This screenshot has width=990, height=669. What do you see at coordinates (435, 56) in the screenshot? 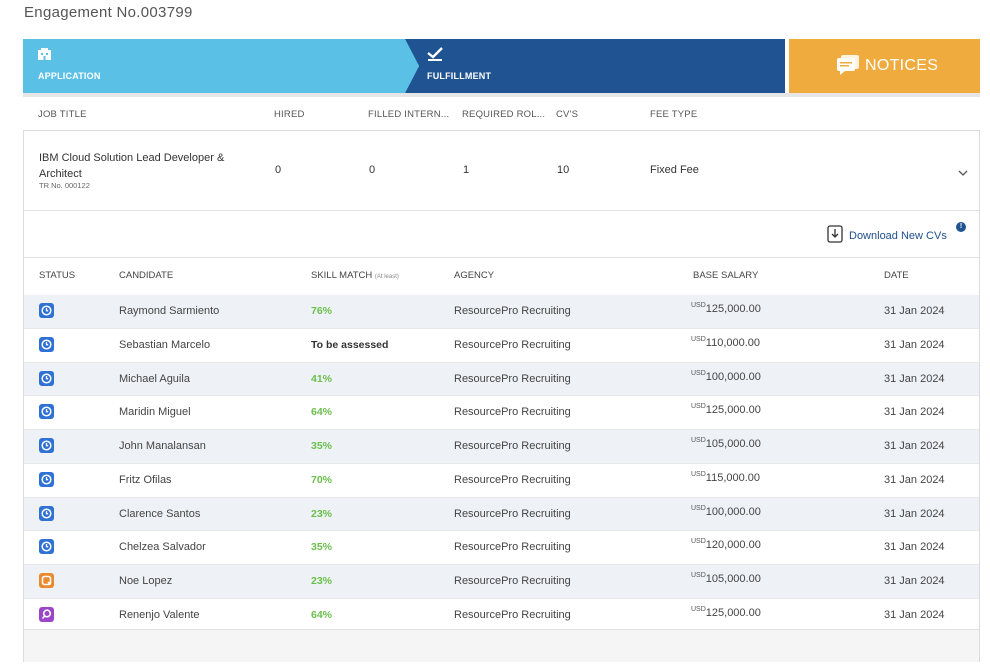
I see `checkmark-icon` at bounding box center [435, 56].